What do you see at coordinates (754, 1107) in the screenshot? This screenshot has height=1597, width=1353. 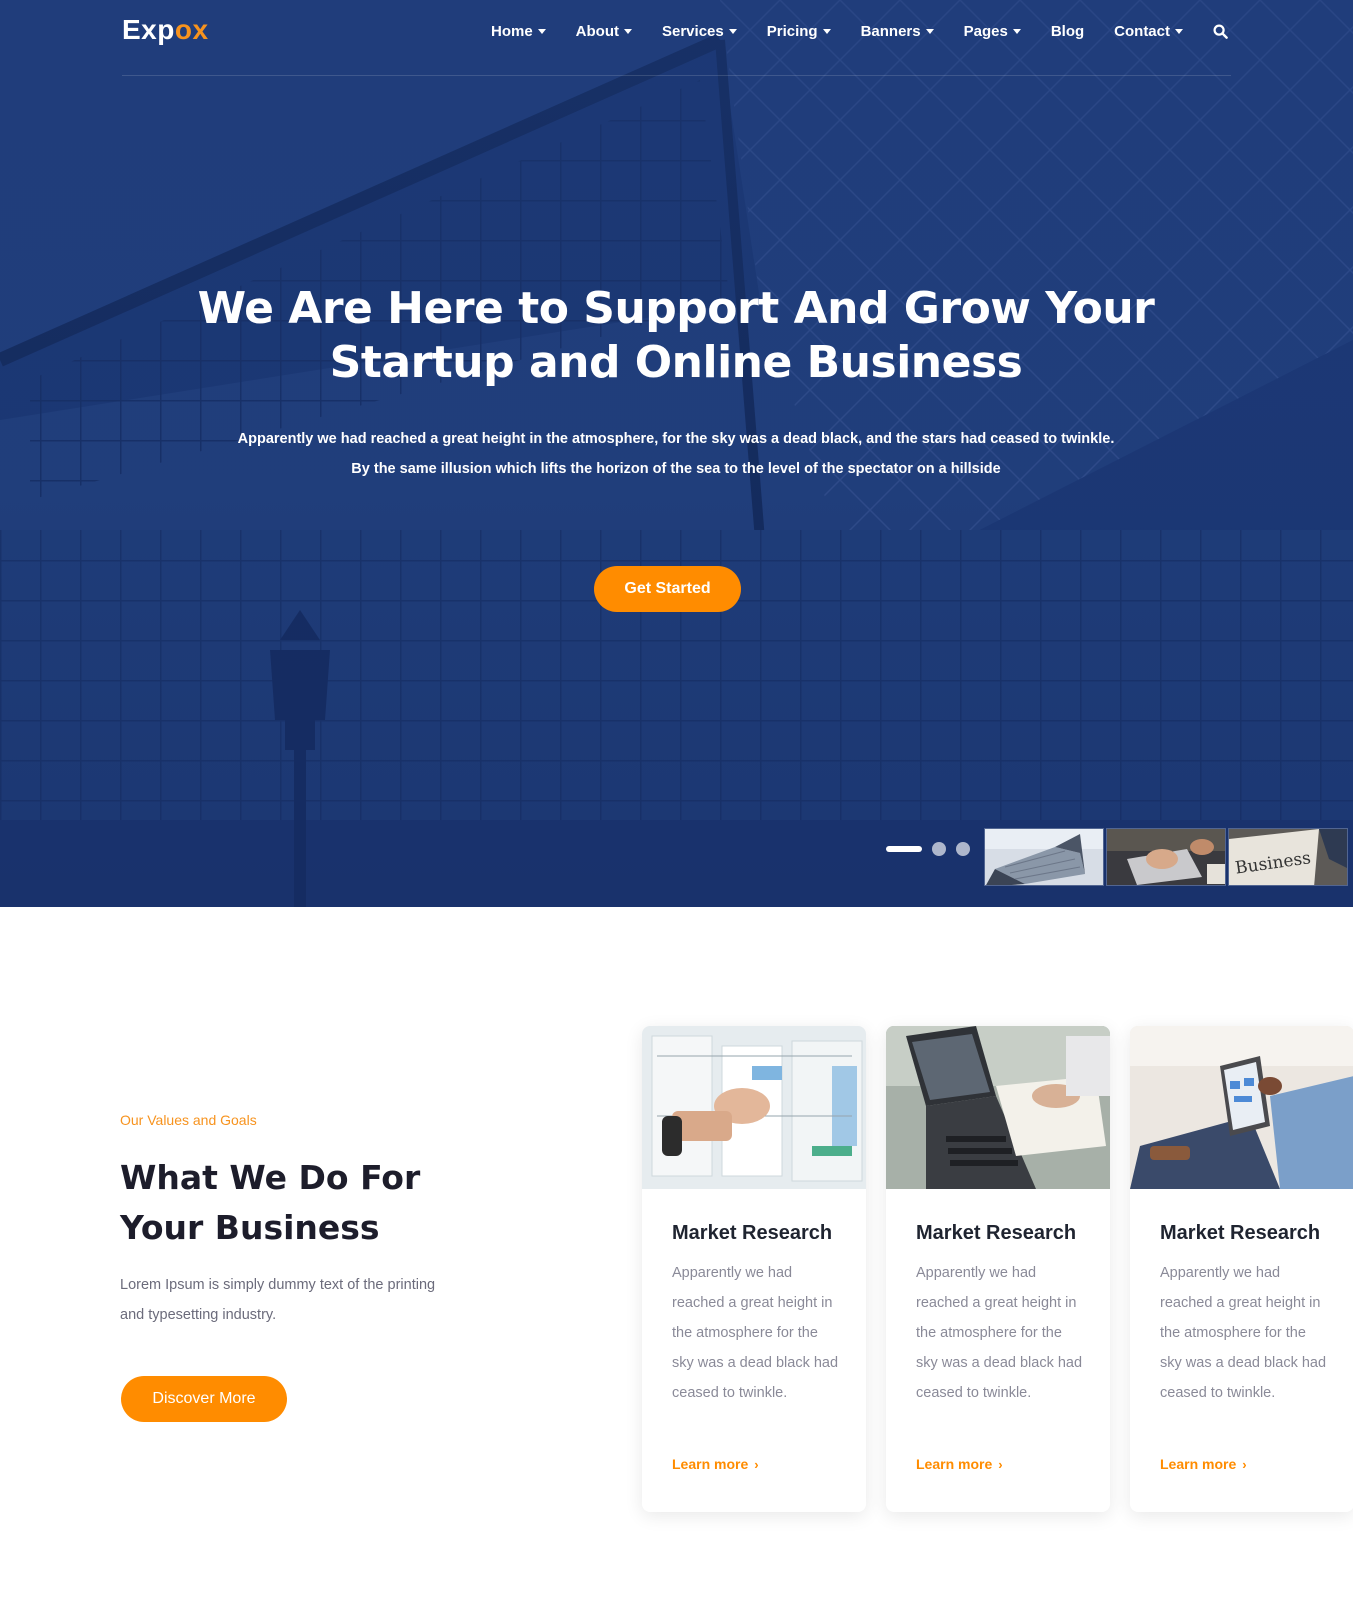 I see `card-image-whiteboard` at bounding box center [754, 1107].